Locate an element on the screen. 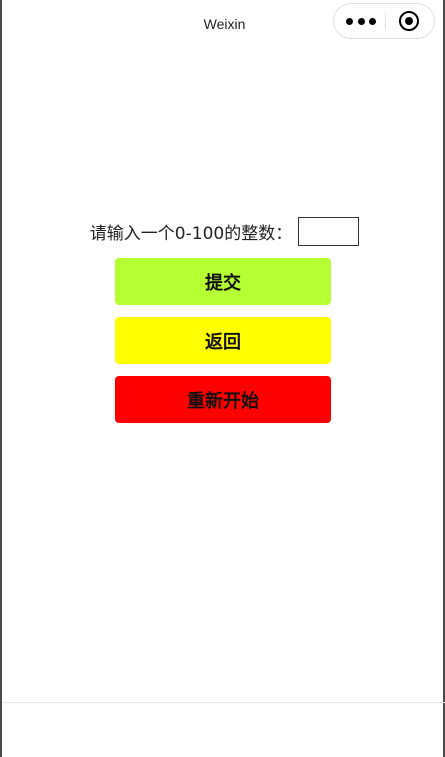  restart-button: 重新开始 is located at coordinates (223, 399).